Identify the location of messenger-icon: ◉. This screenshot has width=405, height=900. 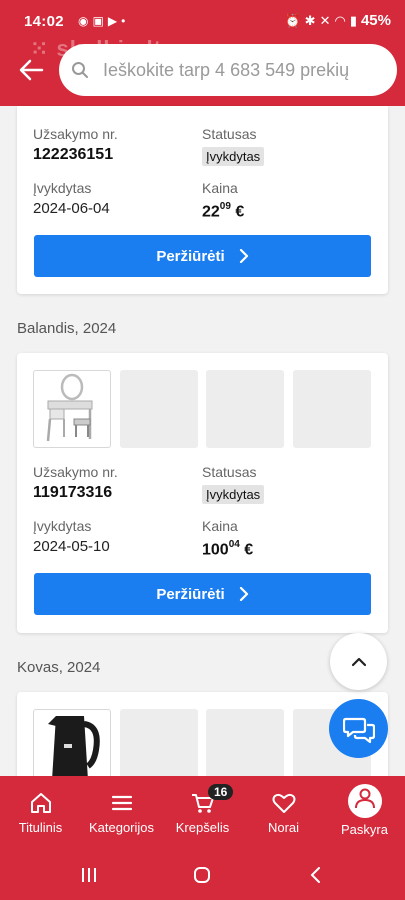
(83, 21).